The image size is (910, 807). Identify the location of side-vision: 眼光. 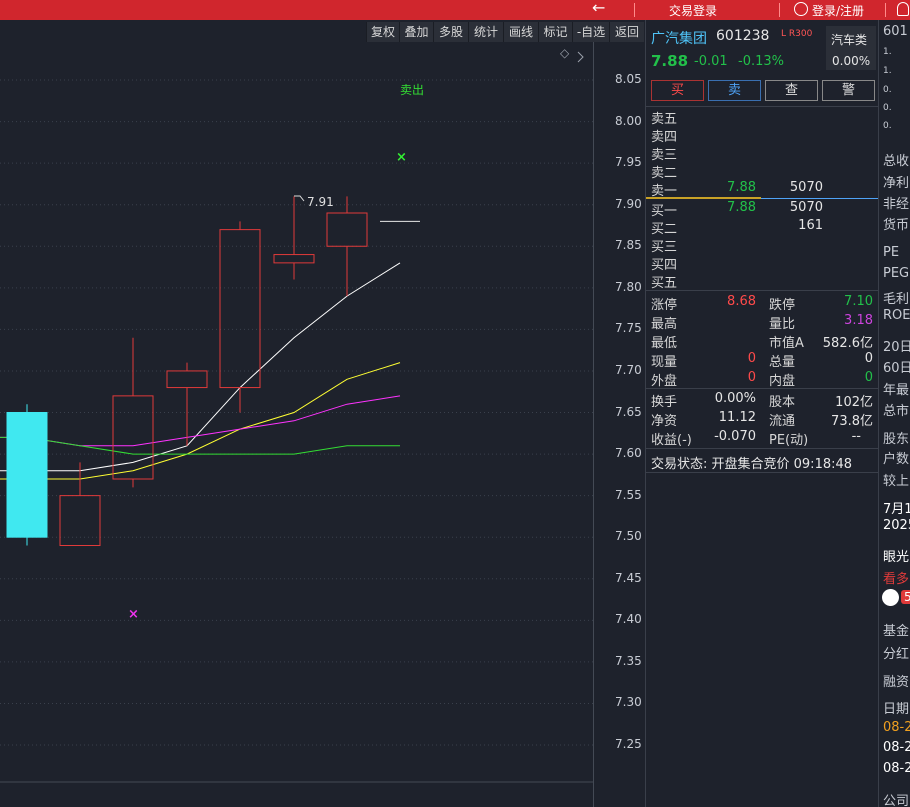
(896, 557).